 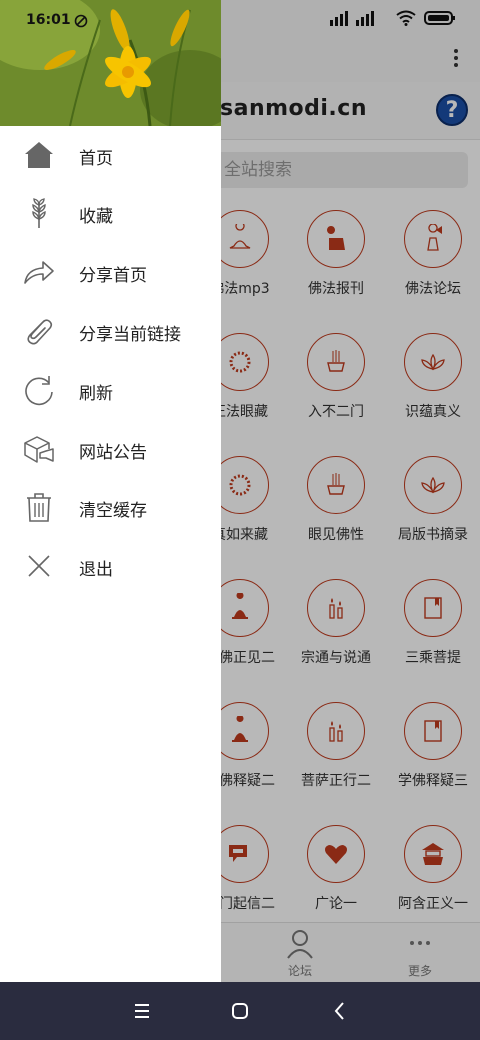 I want to click on menu-item-label: 分享当前链接, so click(x=130, y=335).